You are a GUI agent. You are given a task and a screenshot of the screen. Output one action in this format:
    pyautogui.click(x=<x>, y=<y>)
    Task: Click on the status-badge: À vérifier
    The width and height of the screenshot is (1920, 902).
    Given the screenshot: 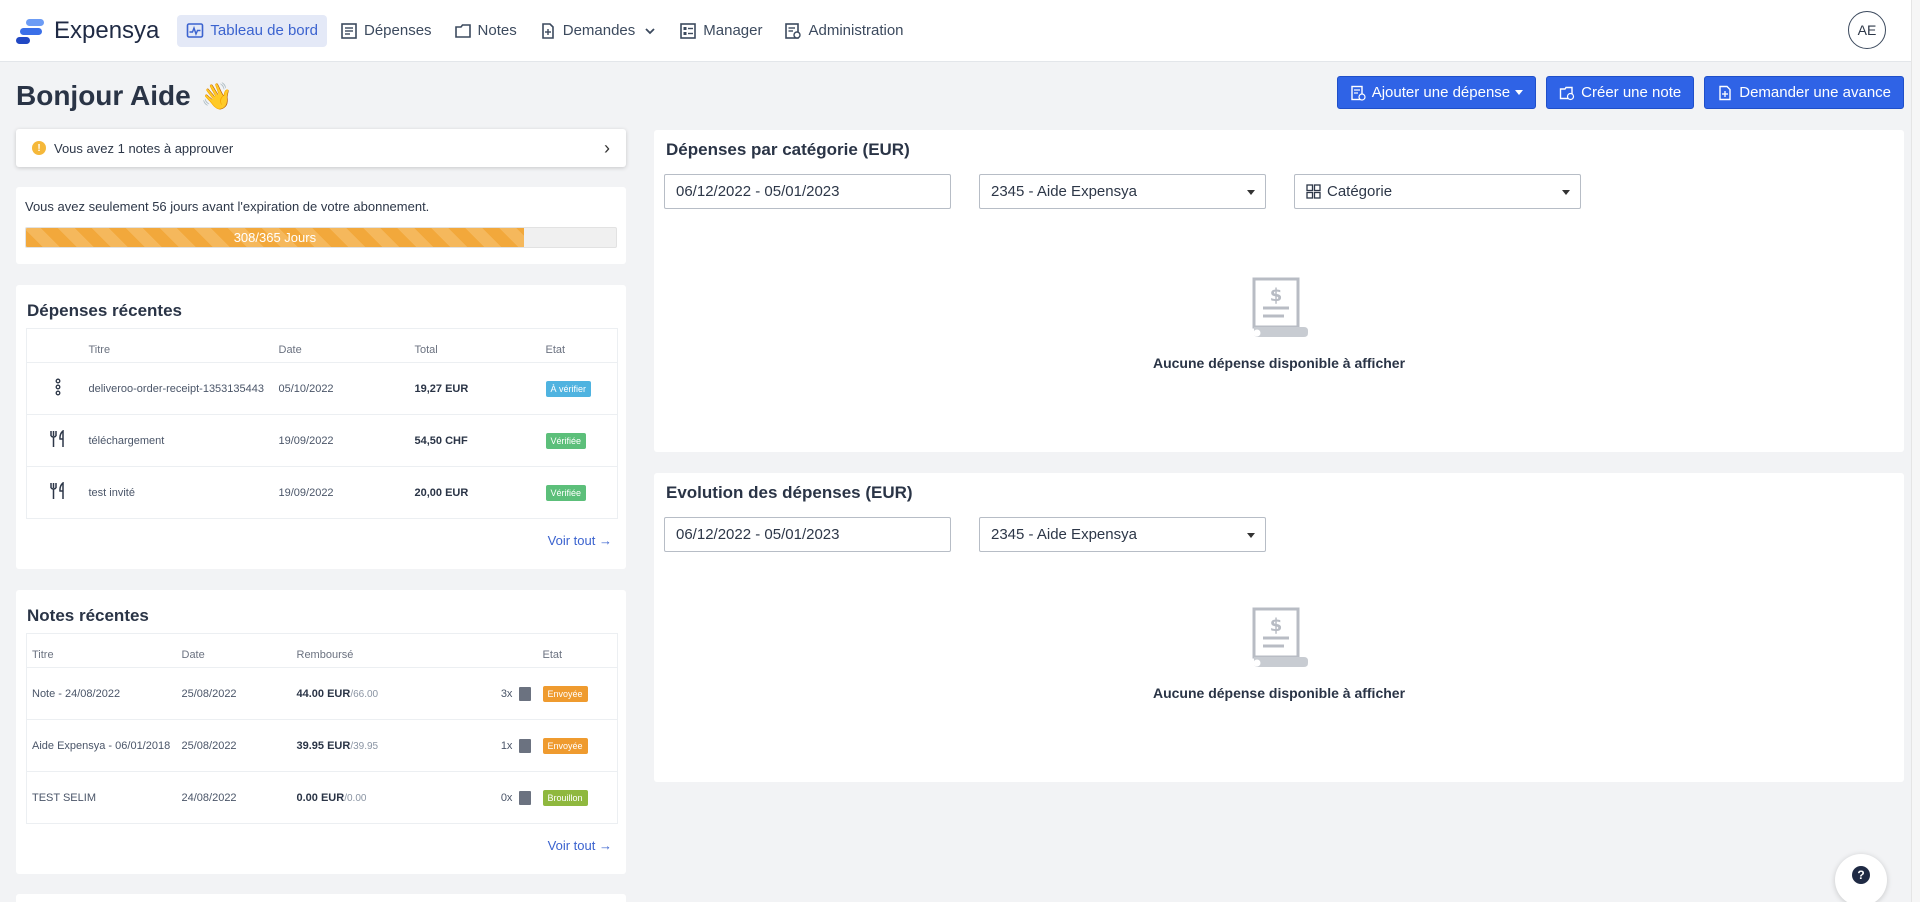 What is the action you would take?
    pyautogui.click(x=568, y=388)
    